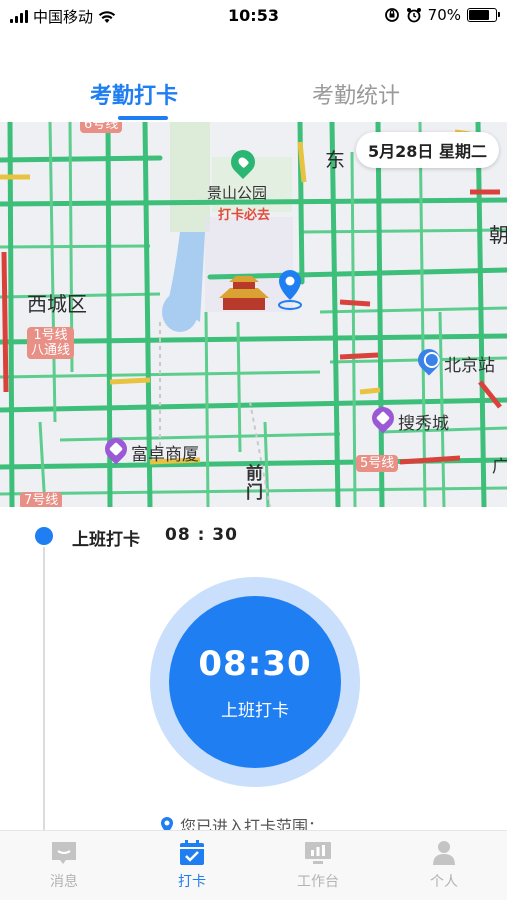  What do you see at coordinates (244, 215) in the screenshot?
I see `map-label-jingshan-sub: 打卡必去` at bounding box center [244, 215].